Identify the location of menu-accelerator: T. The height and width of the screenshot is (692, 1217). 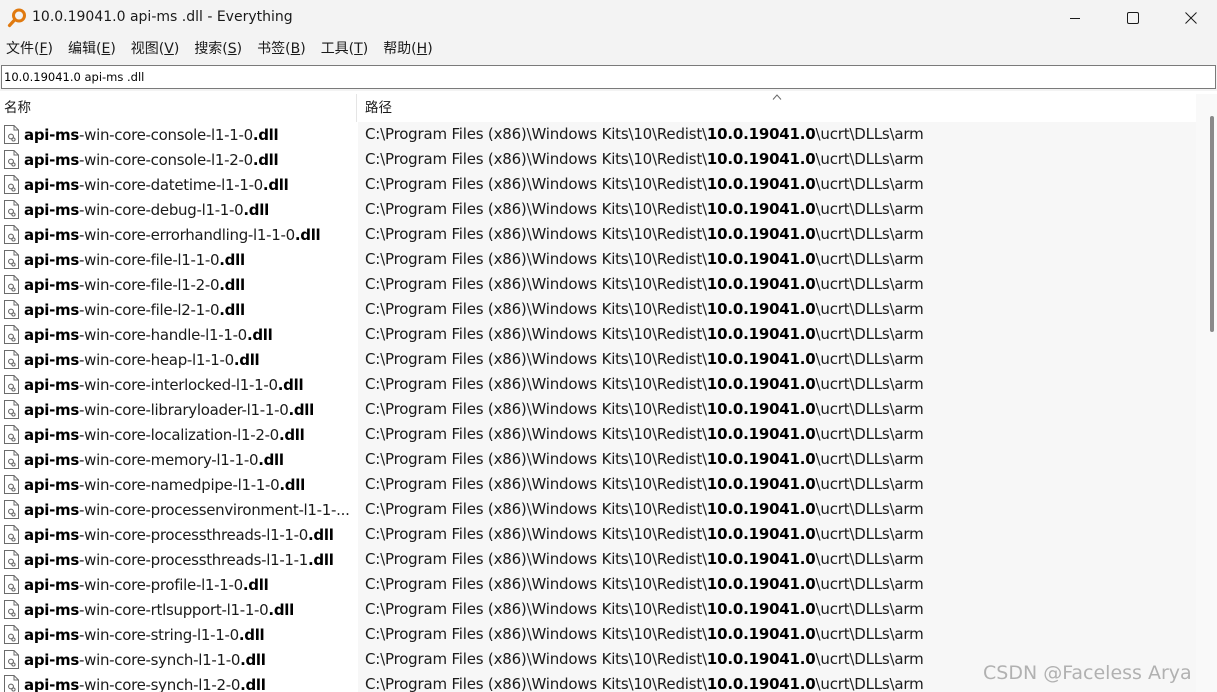
(358, 49).